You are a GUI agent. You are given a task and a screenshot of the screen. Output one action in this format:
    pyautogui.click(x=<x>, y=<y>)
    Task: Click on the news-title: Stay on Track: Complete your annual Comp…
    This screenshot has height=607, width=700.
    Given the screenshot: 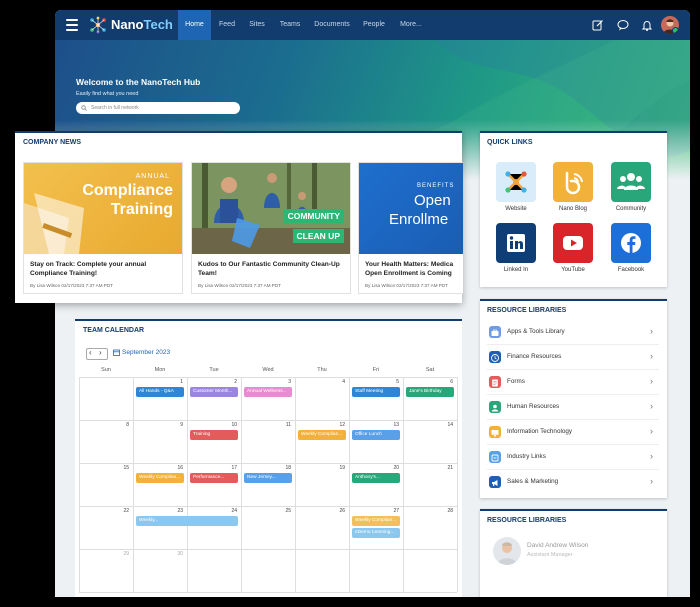 What is the action you would take?
    pyautogui.click(x=104, y=269)
    